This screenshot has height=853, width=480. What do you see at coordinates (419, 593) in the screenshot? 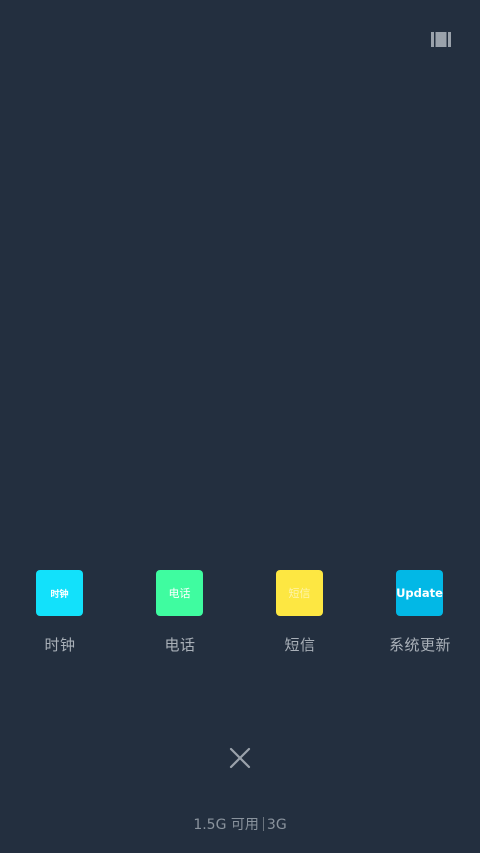
I see `update-app-icon: Update` at bounding box center [419, 593].